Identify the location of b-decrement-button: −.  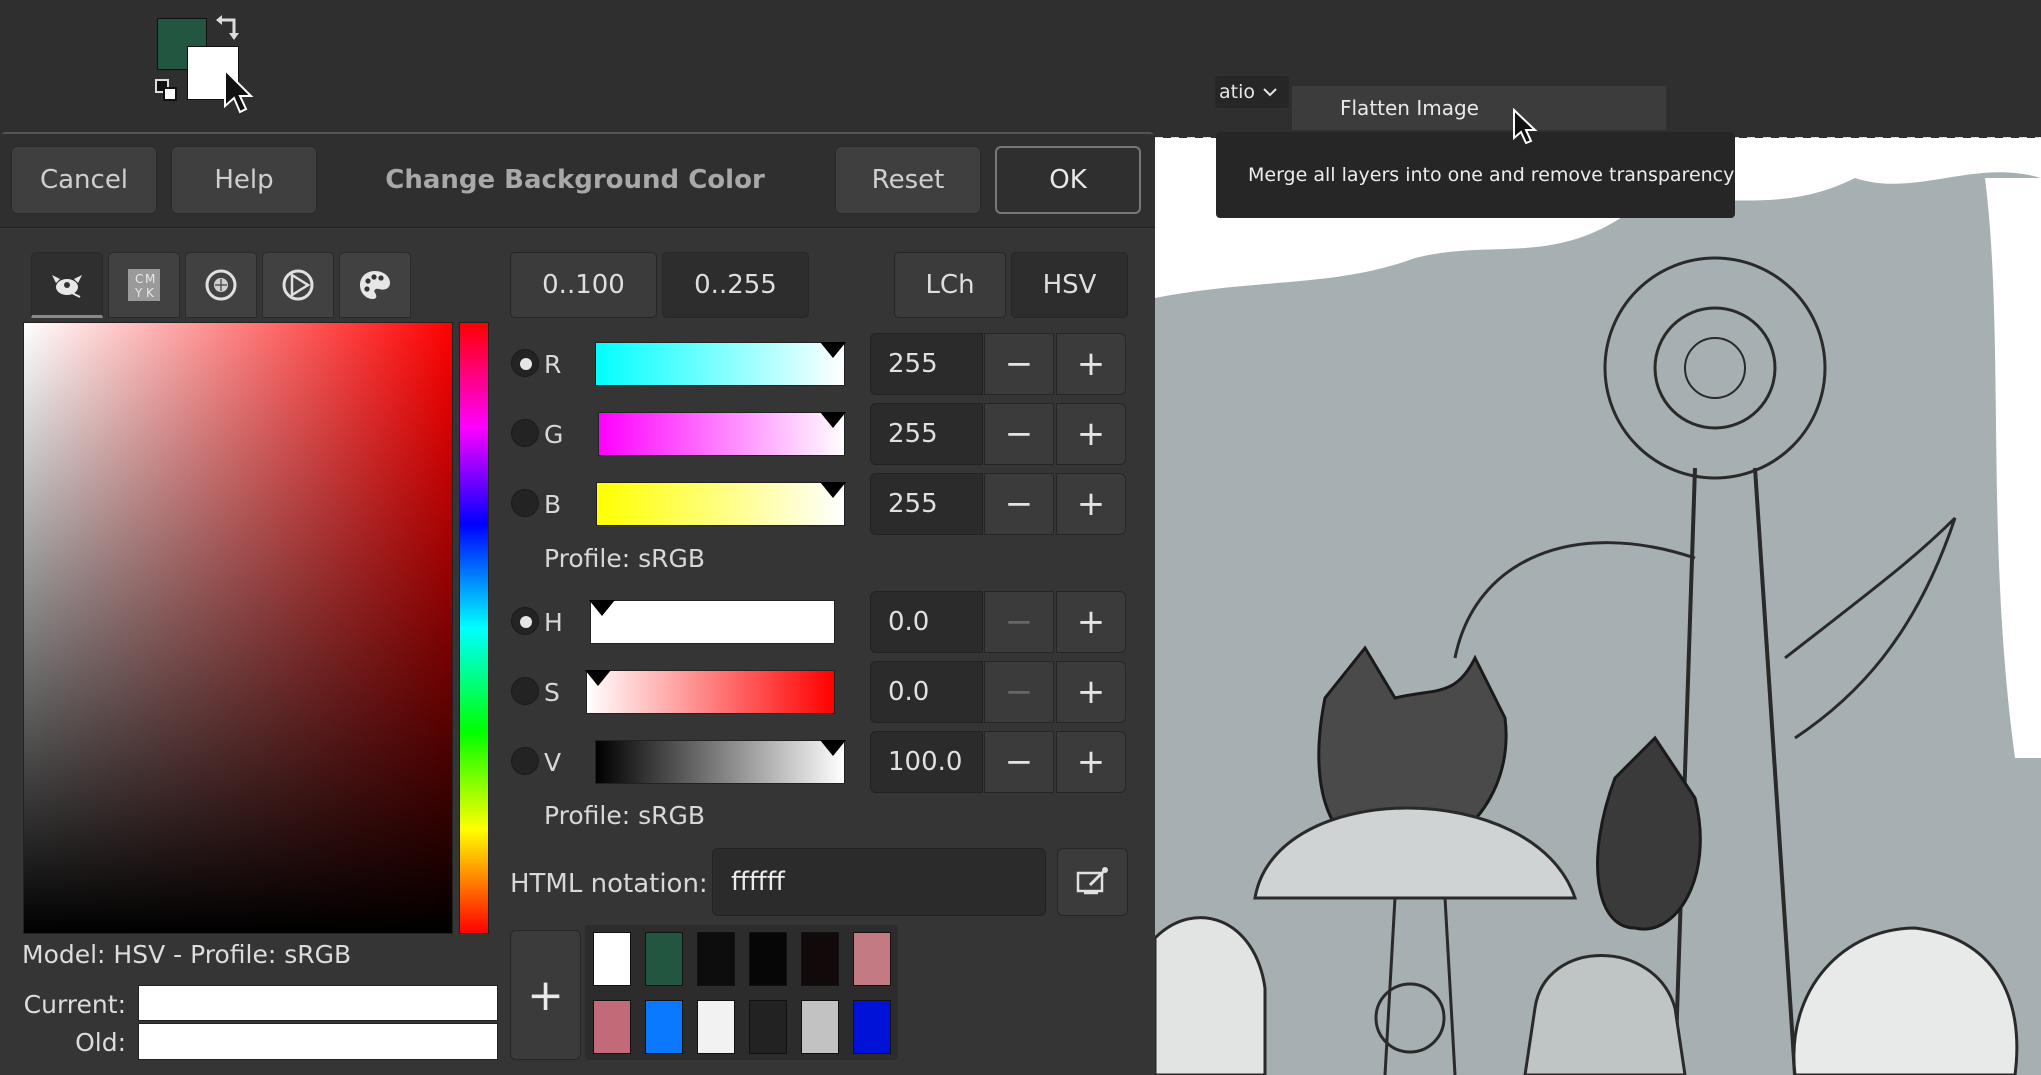
(1019, 504).